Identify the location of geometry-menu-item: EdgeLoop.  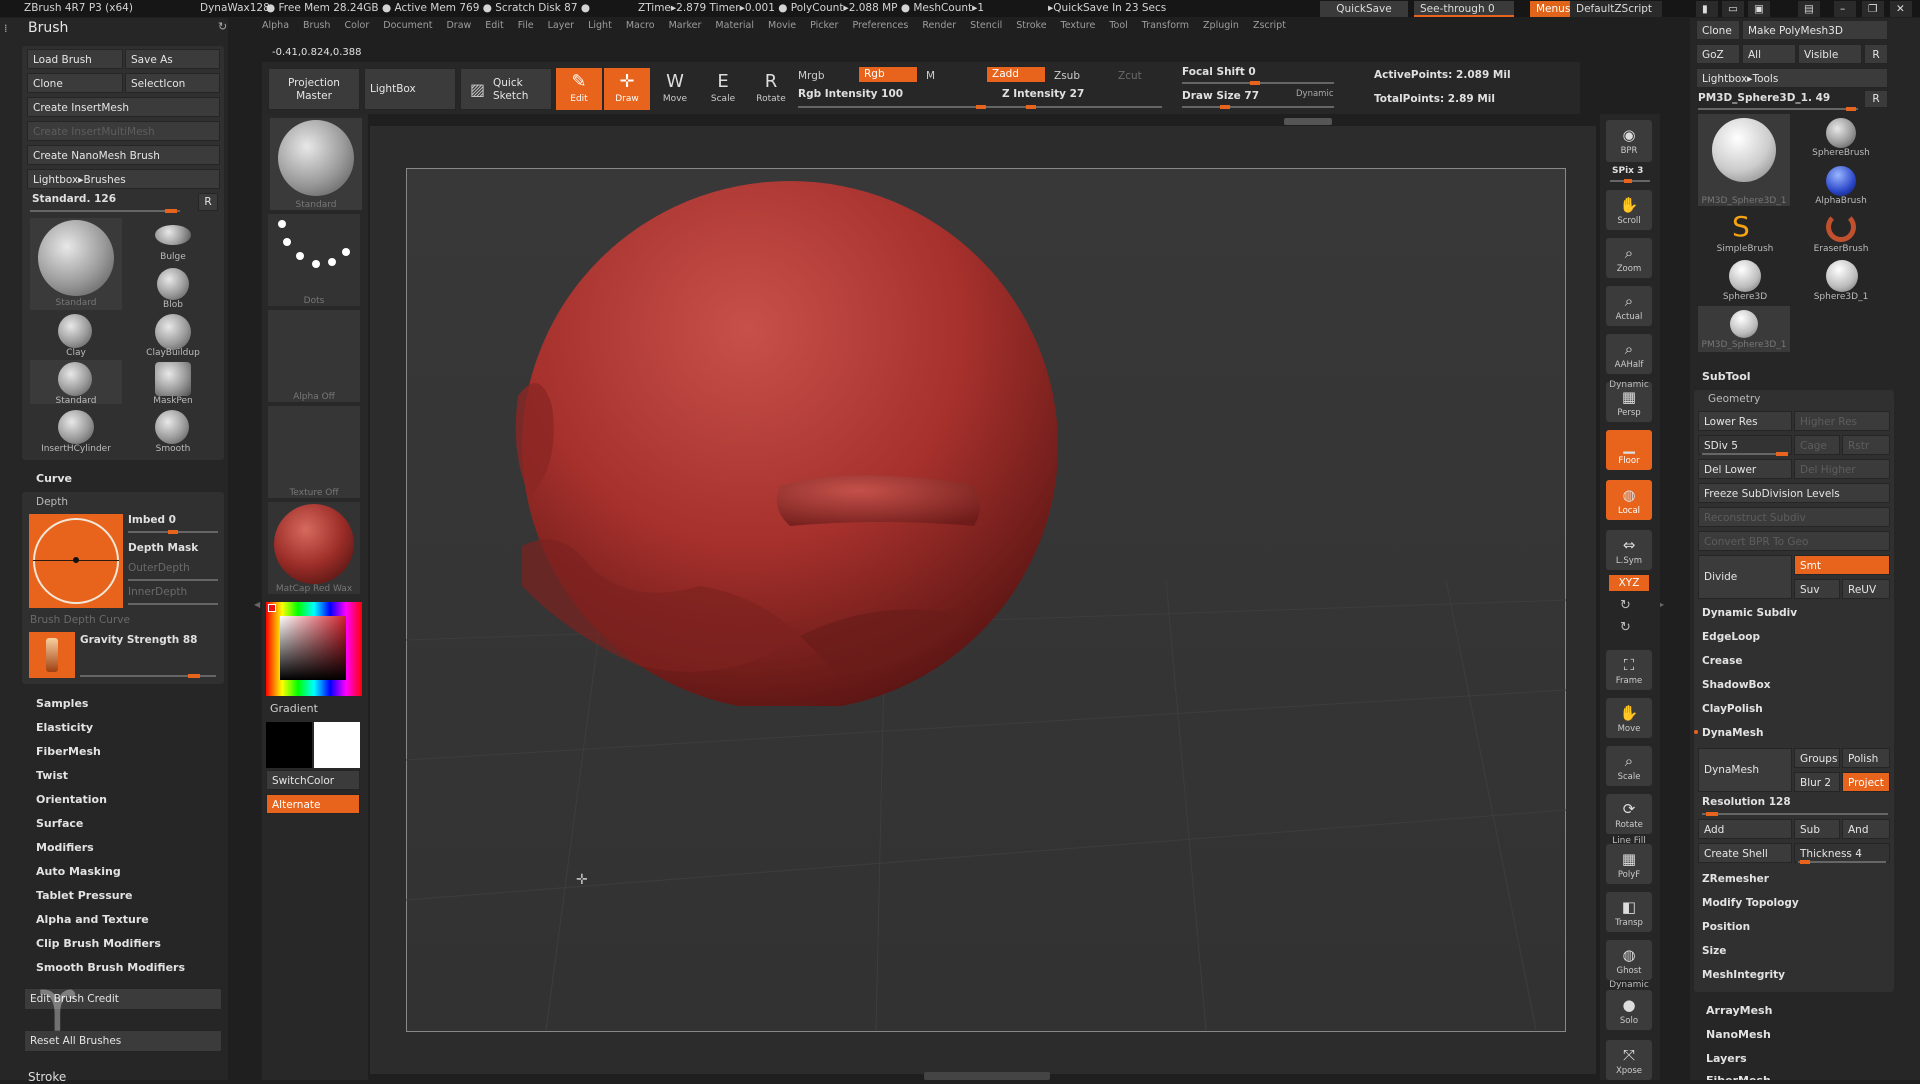
(1731, 637).